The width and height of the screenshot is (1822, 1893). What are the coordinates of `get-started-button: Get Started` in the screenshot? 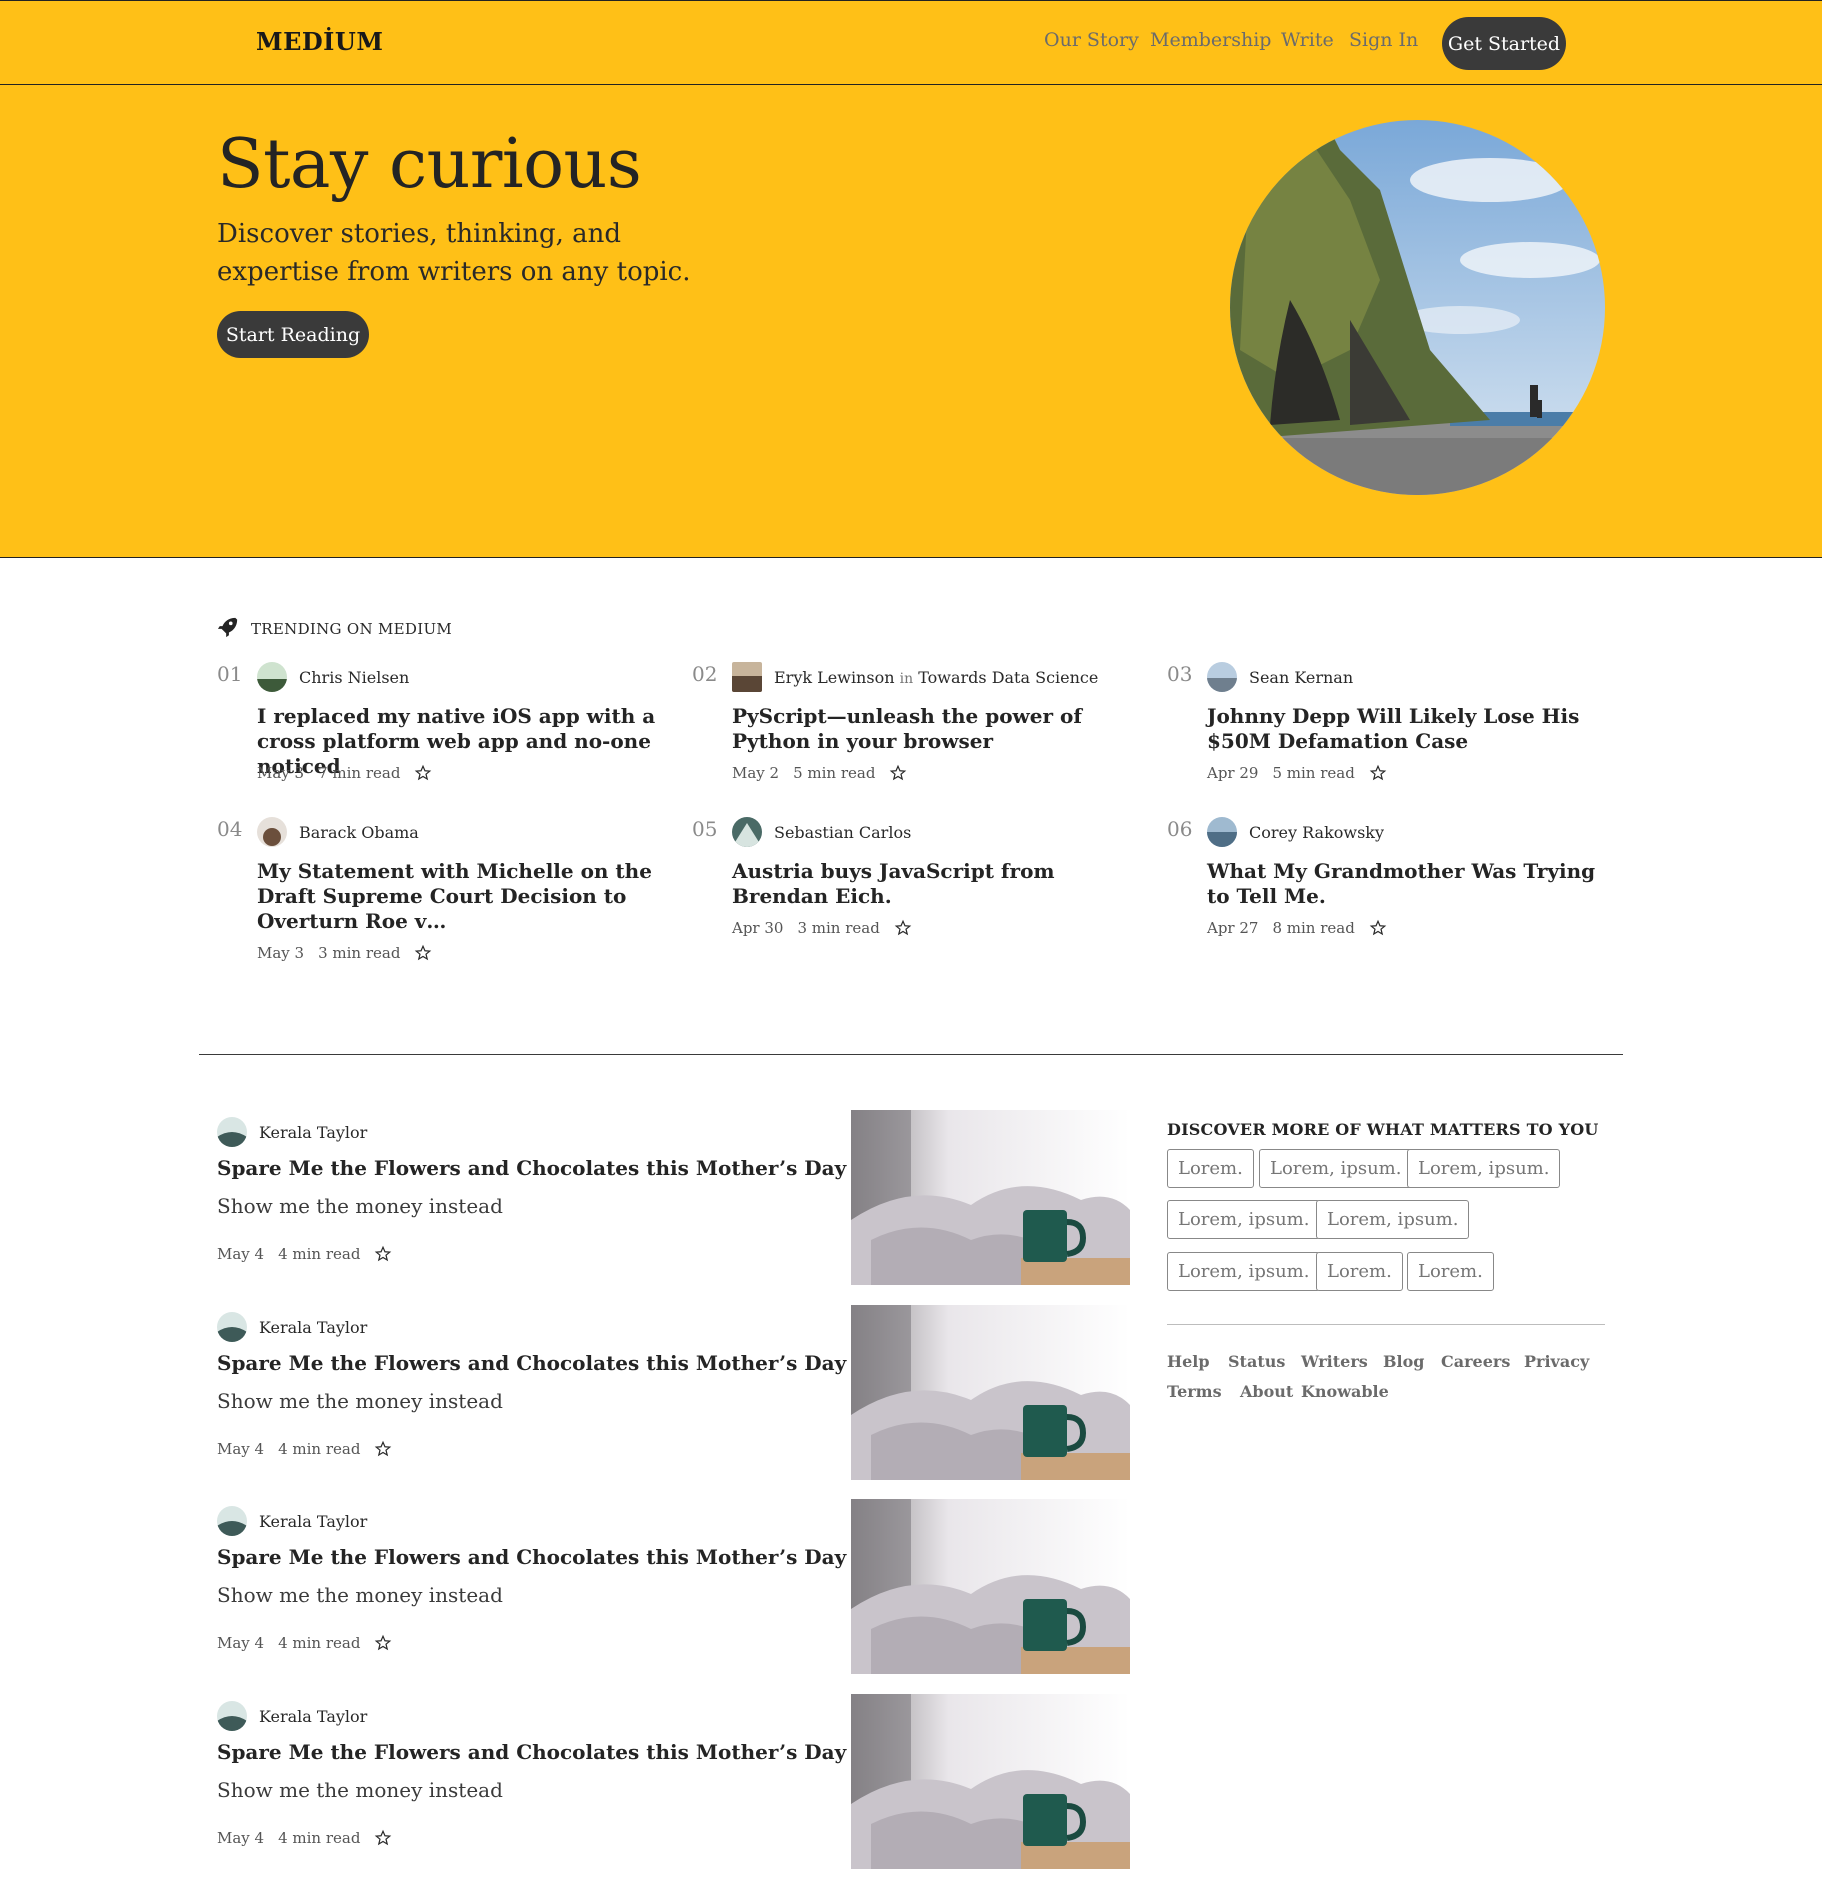 It's located at (1504, 43).